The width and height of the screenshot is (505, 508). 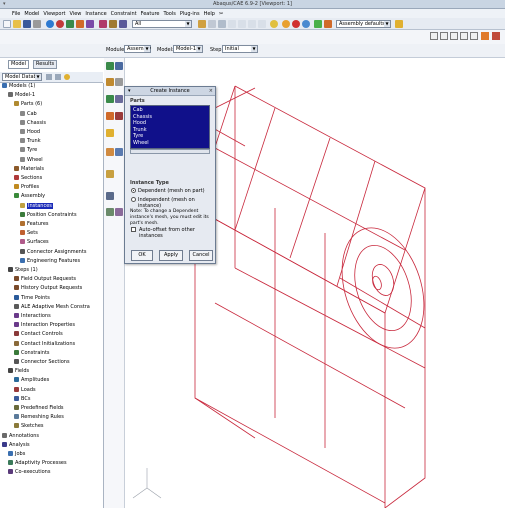 What do you see at coordinates (50, 24) in the screenshot?
I see `pan-icon` at bounding box center [50, 24].